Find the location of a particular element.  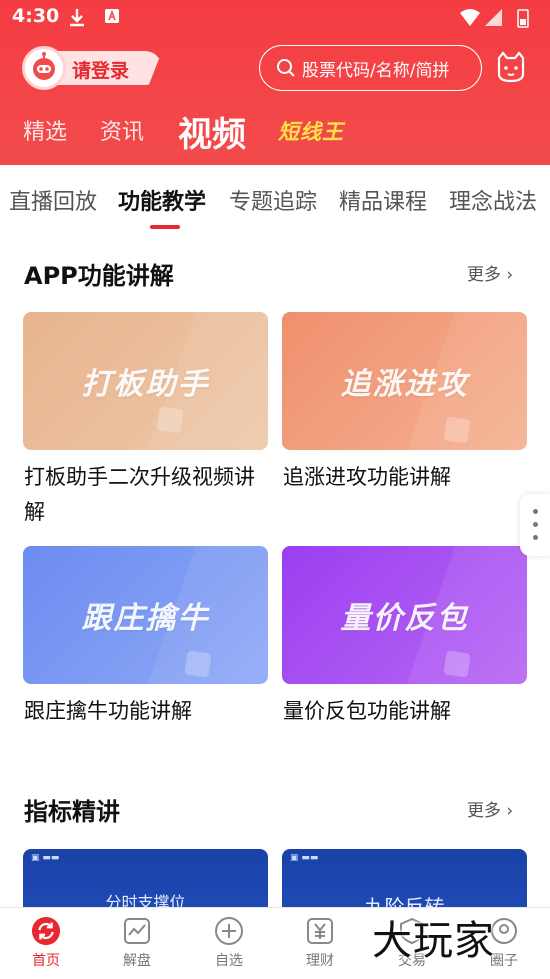

tab-video: 视频 is located at coordinates (212, 131).